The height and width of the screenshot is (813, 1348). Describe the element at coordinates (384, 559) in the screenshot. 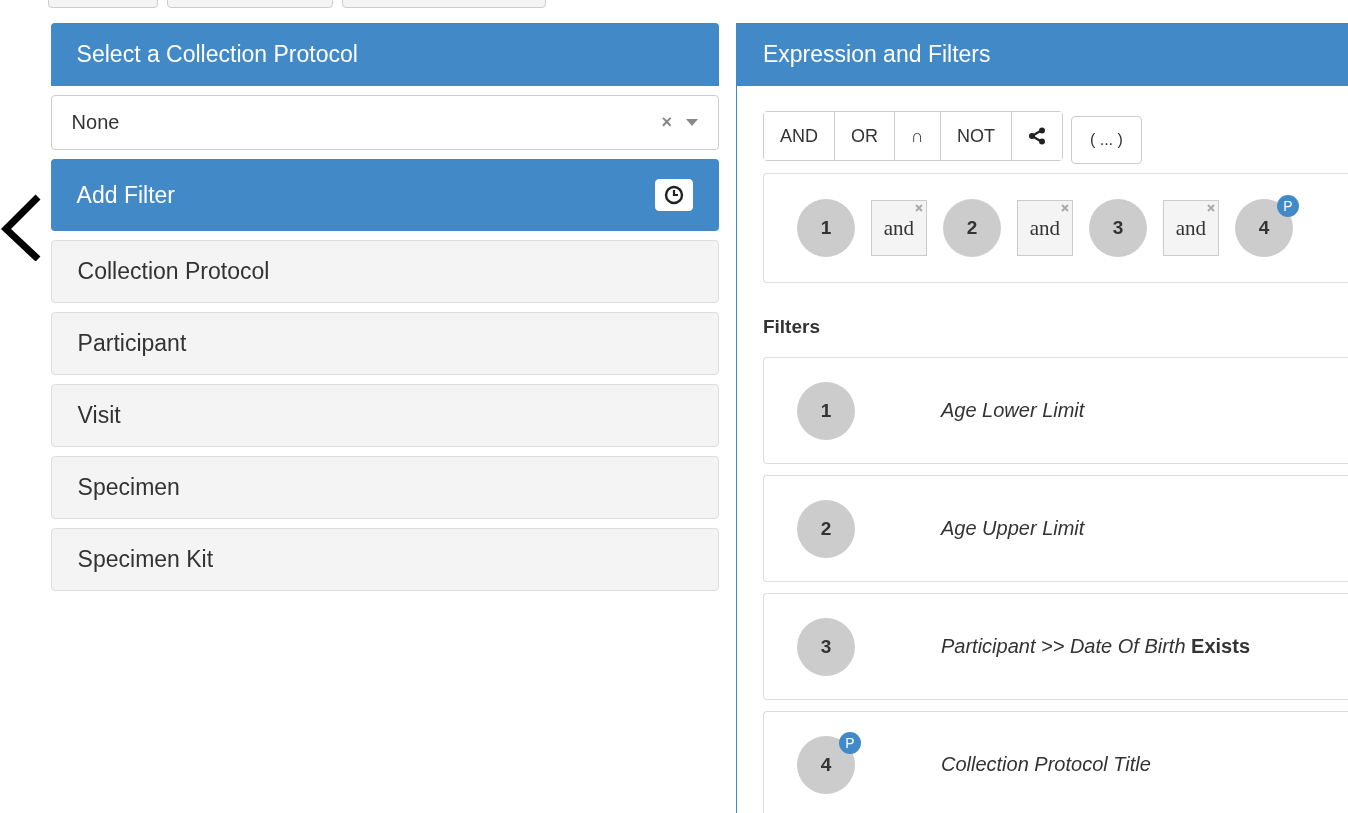

I see `filter-category: Specimen Kit` at that location.